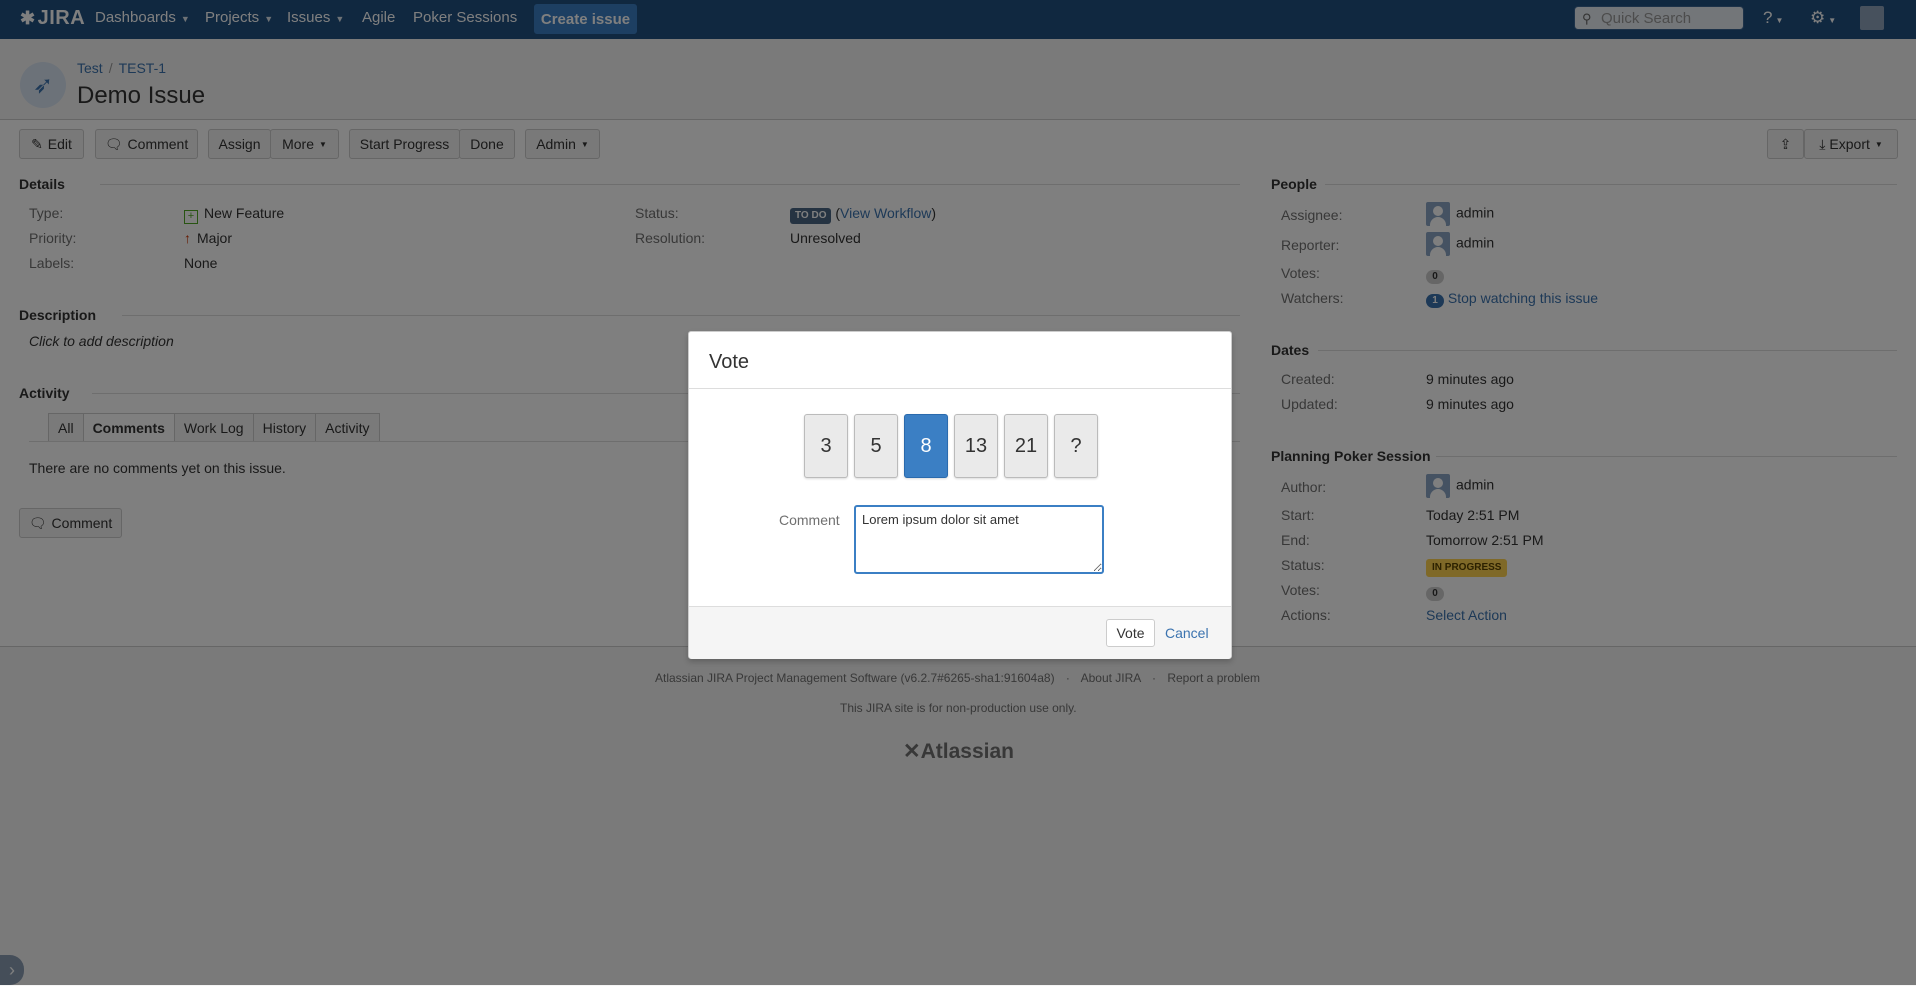  I want to click on vote-dialog-footer: Vote Cancel, so click(960, 632).